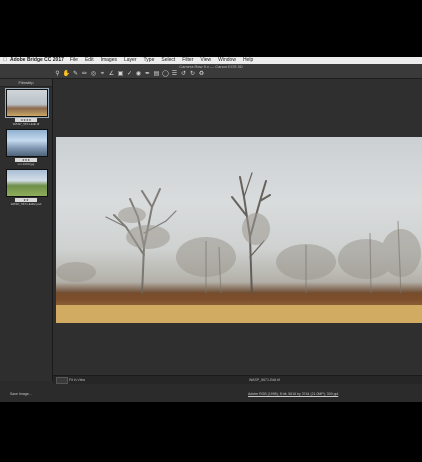  What do you see at coordinates (37, 60) in the screenshot?
I see `app-name-menu: Adobe Bridge CC 2017` at bounding box center [37, 60].